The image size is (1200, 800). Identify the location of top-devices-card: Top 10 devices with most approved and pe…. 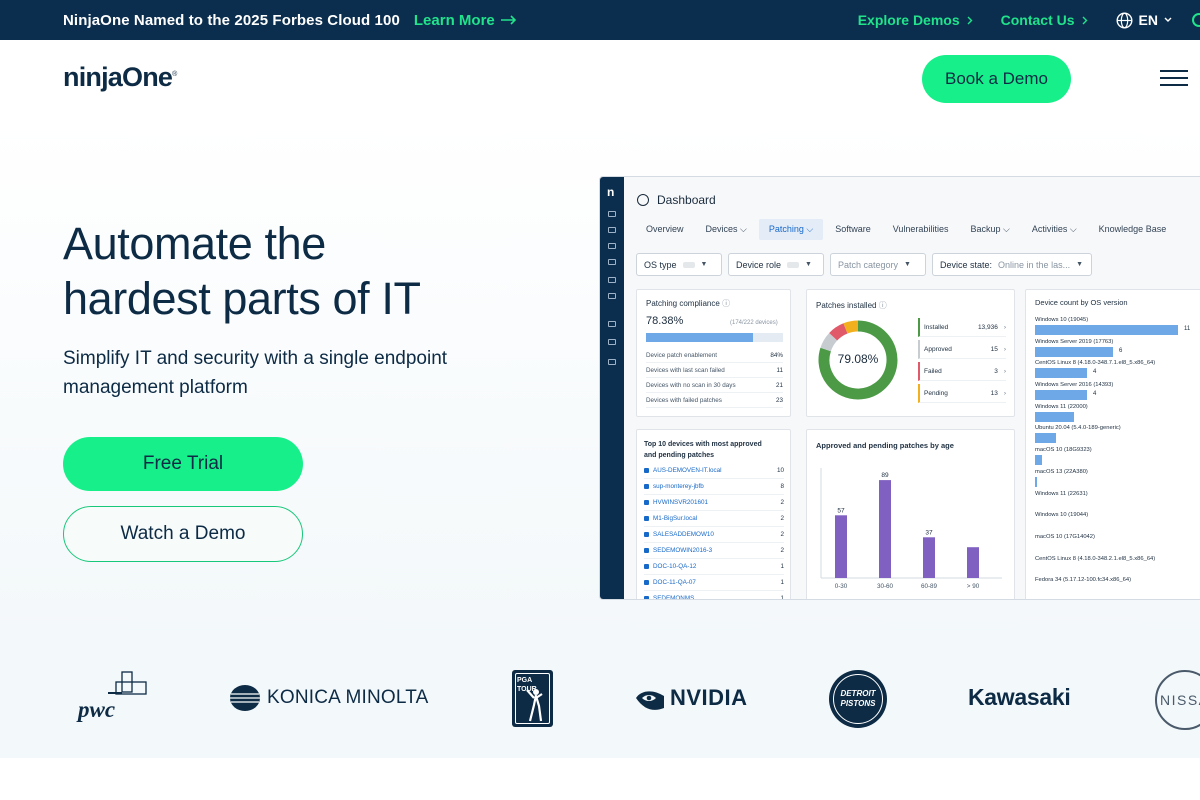
(713, 514).